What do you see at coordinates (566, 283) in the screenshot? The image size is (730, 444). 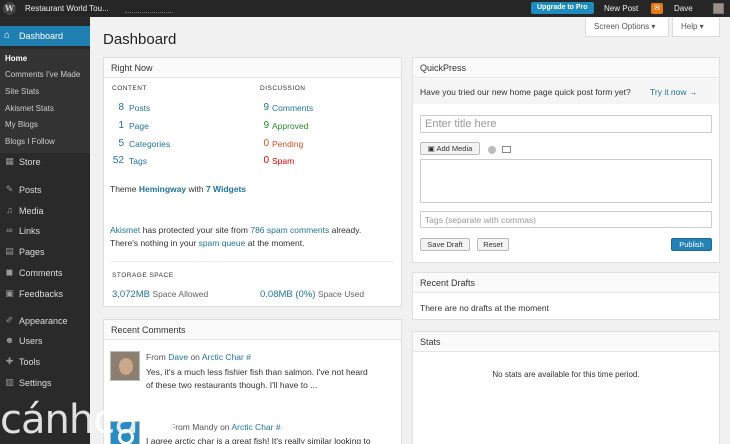 I see `widget-title: Recent Drafts` at bounding box center [566, 283].